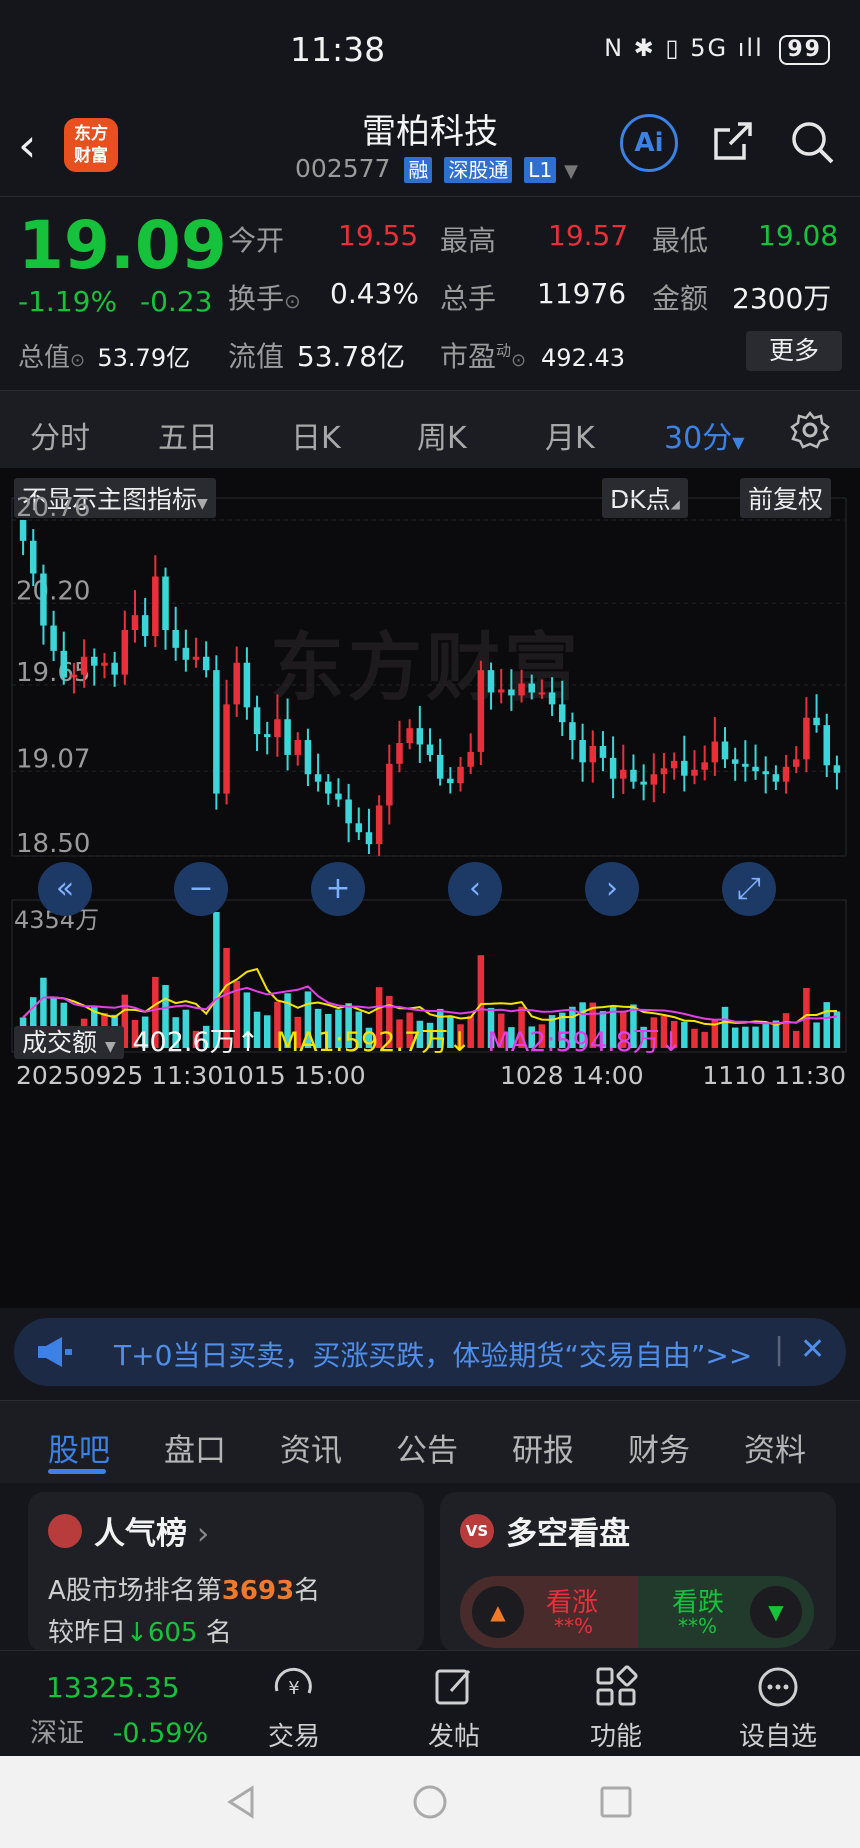 The image size is (860, 1848). I want to click on more-button: 更多, so click(794, 351).